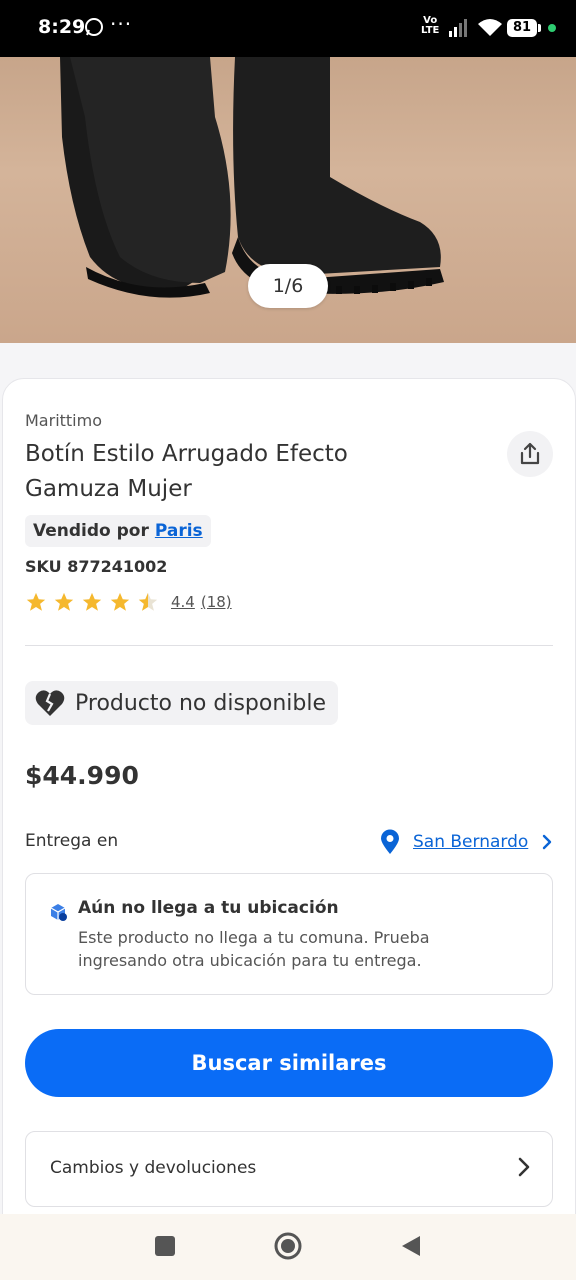 Image resolution: width=576 pixels, height=1280 pixels. I want to click on seller-prefix: Vendido por, so click(91, 531).